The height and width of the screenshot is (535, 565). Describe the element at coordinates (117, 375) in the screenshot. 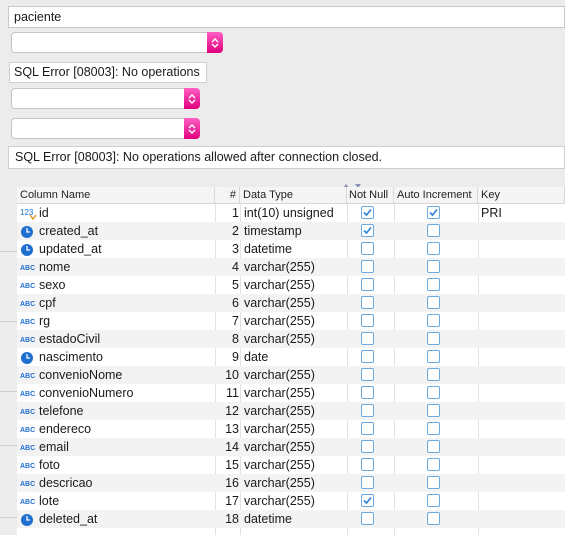

I see `column-name-cell: ABC convenioNome` at that location.